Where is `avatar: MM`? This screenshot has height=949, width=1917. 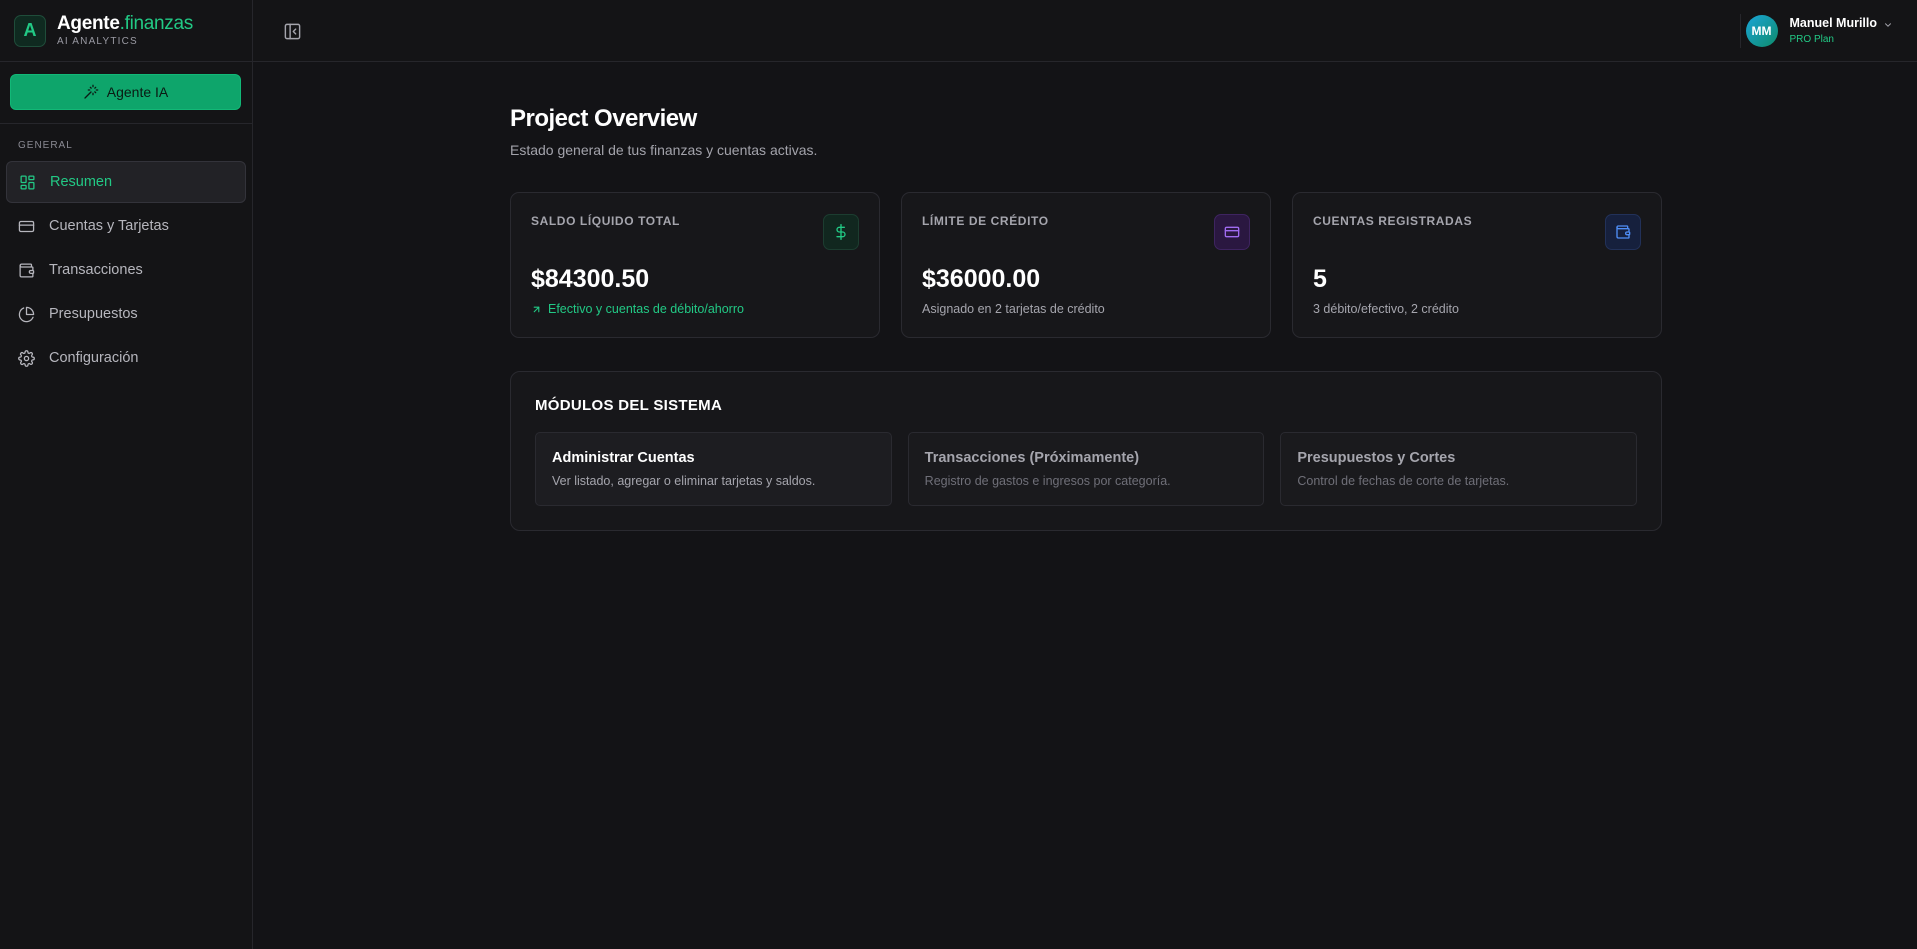
avatar: MM is located at coordinates (1761, 31).